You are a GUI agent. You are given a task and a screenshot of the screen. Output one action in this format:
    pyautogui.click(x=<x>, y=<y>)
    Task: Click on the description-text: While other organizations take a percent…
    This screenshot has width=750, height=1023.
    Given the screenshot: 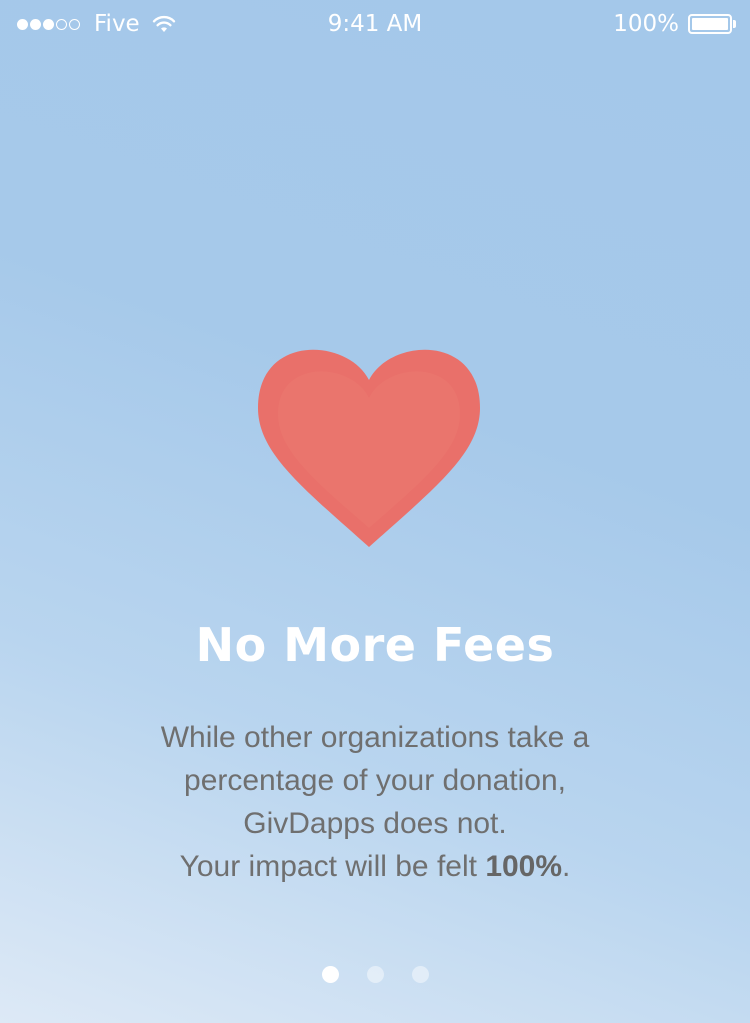 What is the action you would take?
    pyautogui.click(x=375, y=802)
    